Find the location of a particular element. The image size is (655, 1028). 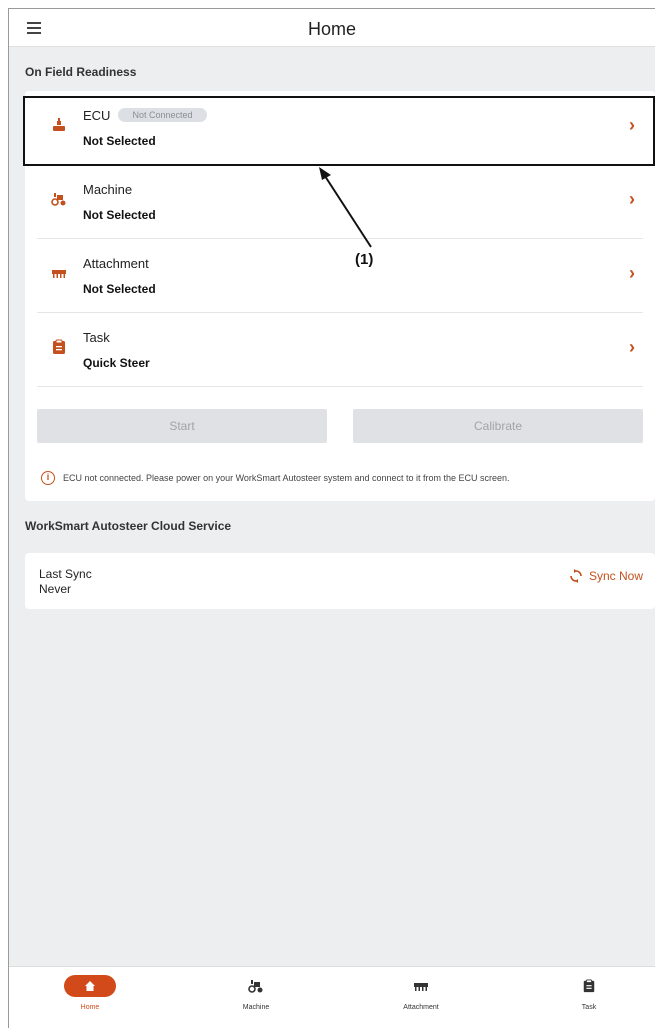

readiness-row-ecu: ECU Not Connected Not Selected › is located at coordinates (340, 128).